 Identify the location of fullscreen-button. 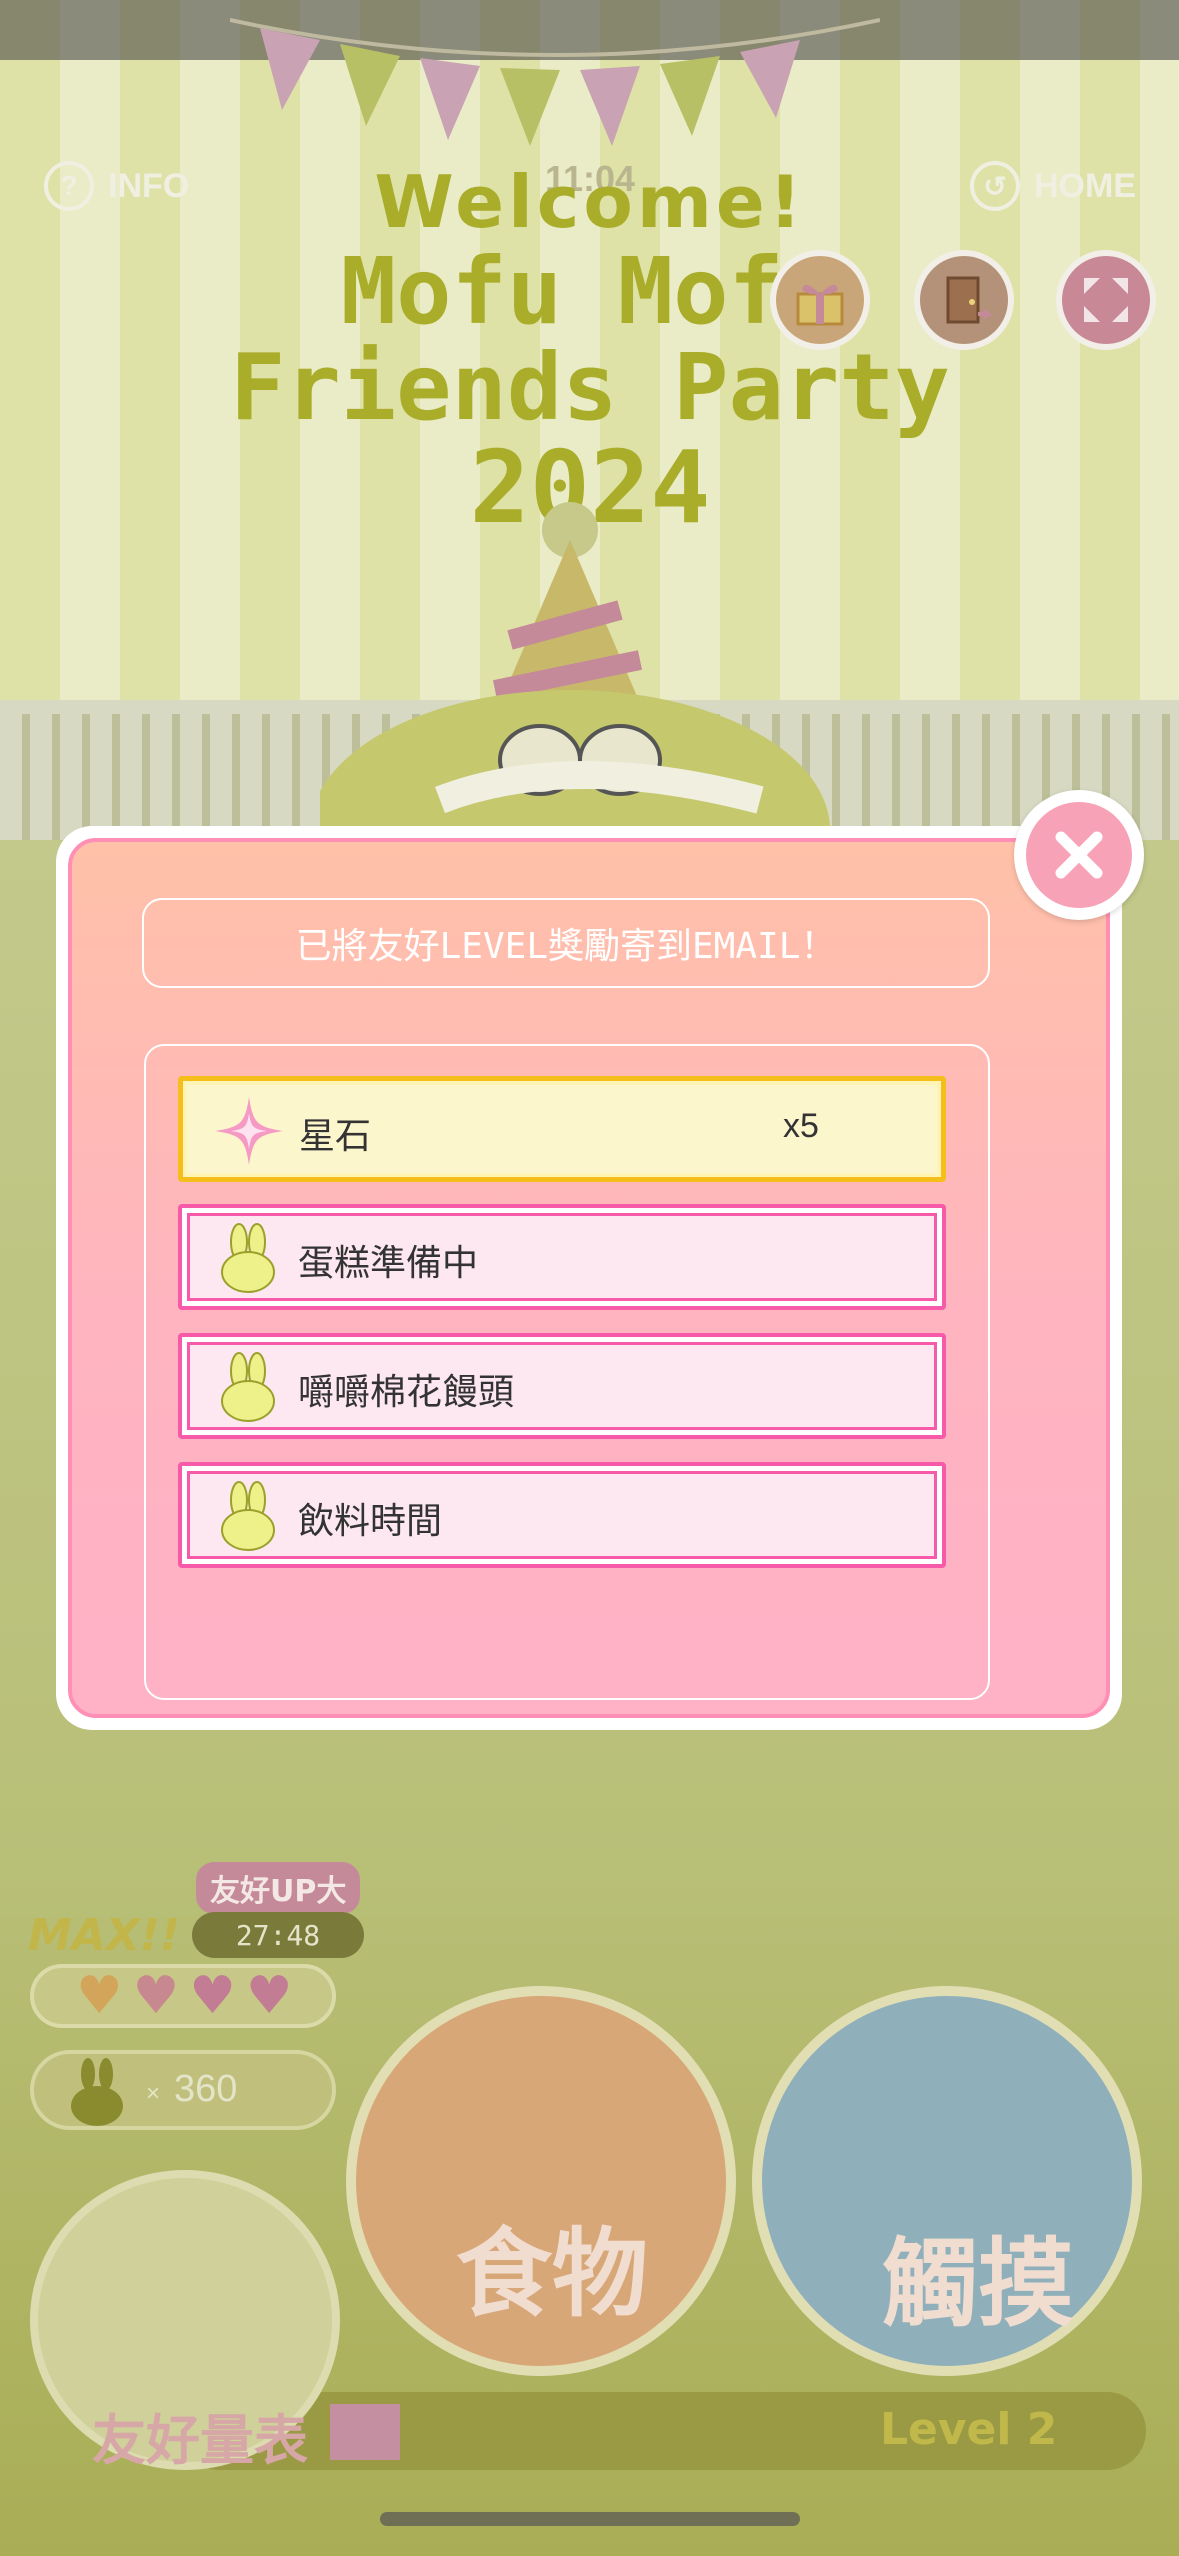
(1106, 300).